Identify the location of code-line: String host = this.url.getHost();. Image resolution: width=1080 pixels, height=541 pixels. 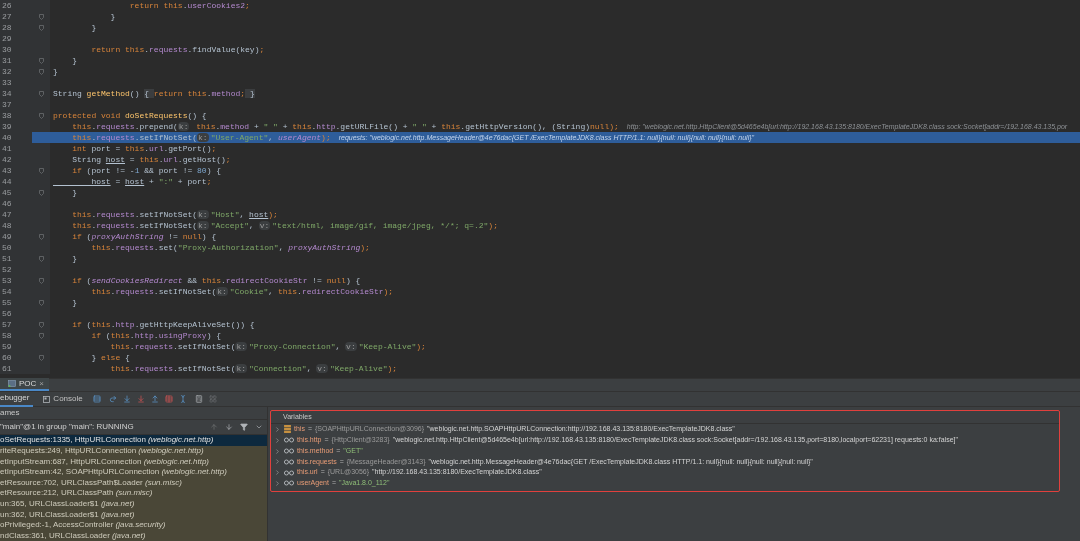
(151, 159).